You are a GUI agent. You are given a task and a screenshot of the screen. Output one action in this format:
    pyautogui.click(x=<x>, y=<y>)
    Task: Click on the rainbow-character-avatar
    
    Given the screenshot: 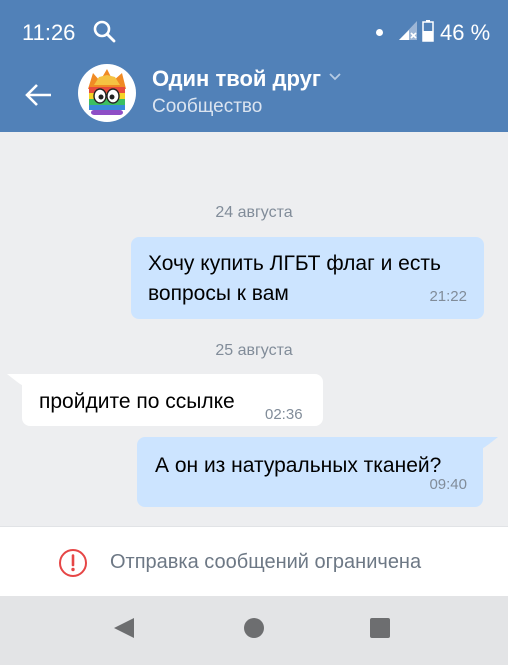 What is the action you would take?
    pyautogui.click(x=107, y=92)
    